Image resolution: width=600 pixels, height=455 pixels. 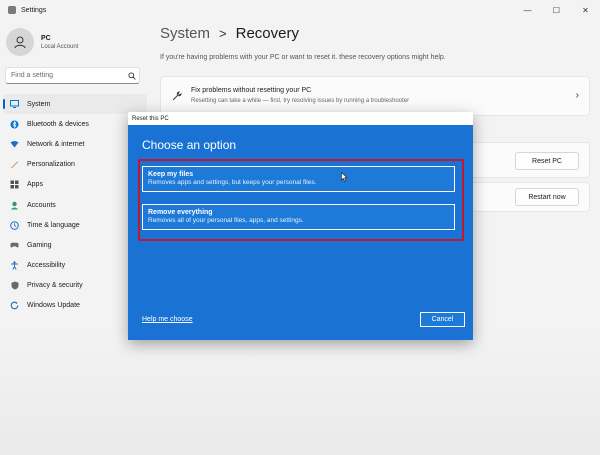 I want to click on window-controls: — ☐ ✕, so click(x=556, y=10).